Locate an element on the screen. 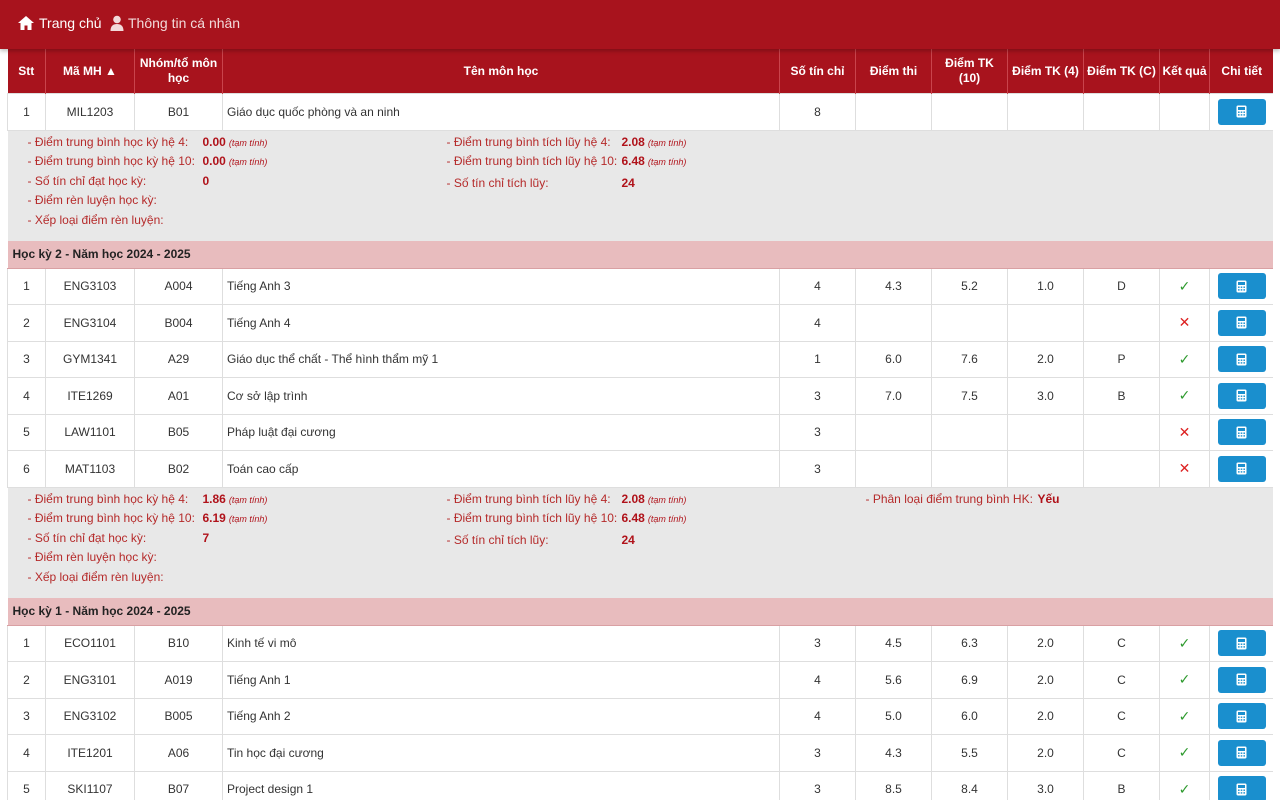  summary-label: - Điểm trung bình tích lũy hệ 4: is located at coordinates (528, 498).